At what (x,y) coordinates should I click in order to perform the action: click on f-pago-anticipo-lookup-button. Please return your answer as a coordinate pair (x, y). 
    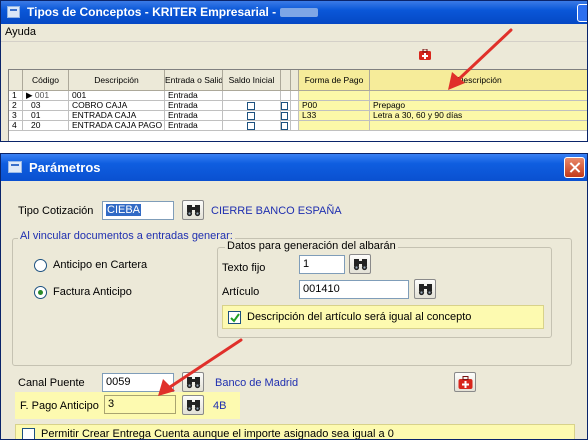
    Looking at the image, I should click on (193, 405).